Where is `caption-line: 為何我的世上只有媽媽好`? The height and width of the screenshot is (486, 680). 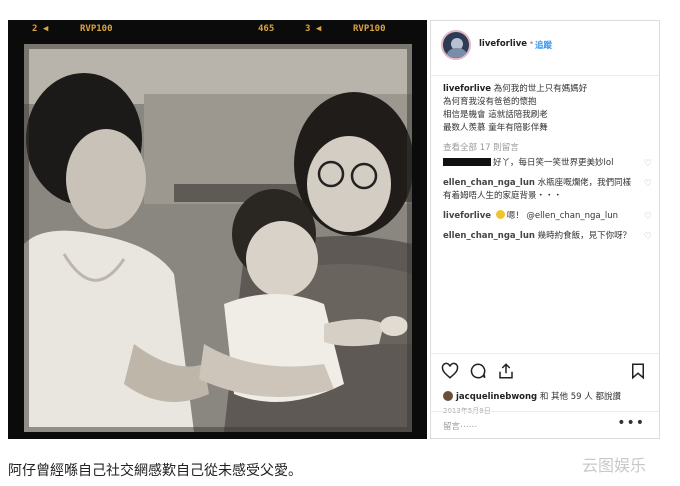 caption-line: 為何我的世上只有媽媽好 is located at coordinates (540, 89).